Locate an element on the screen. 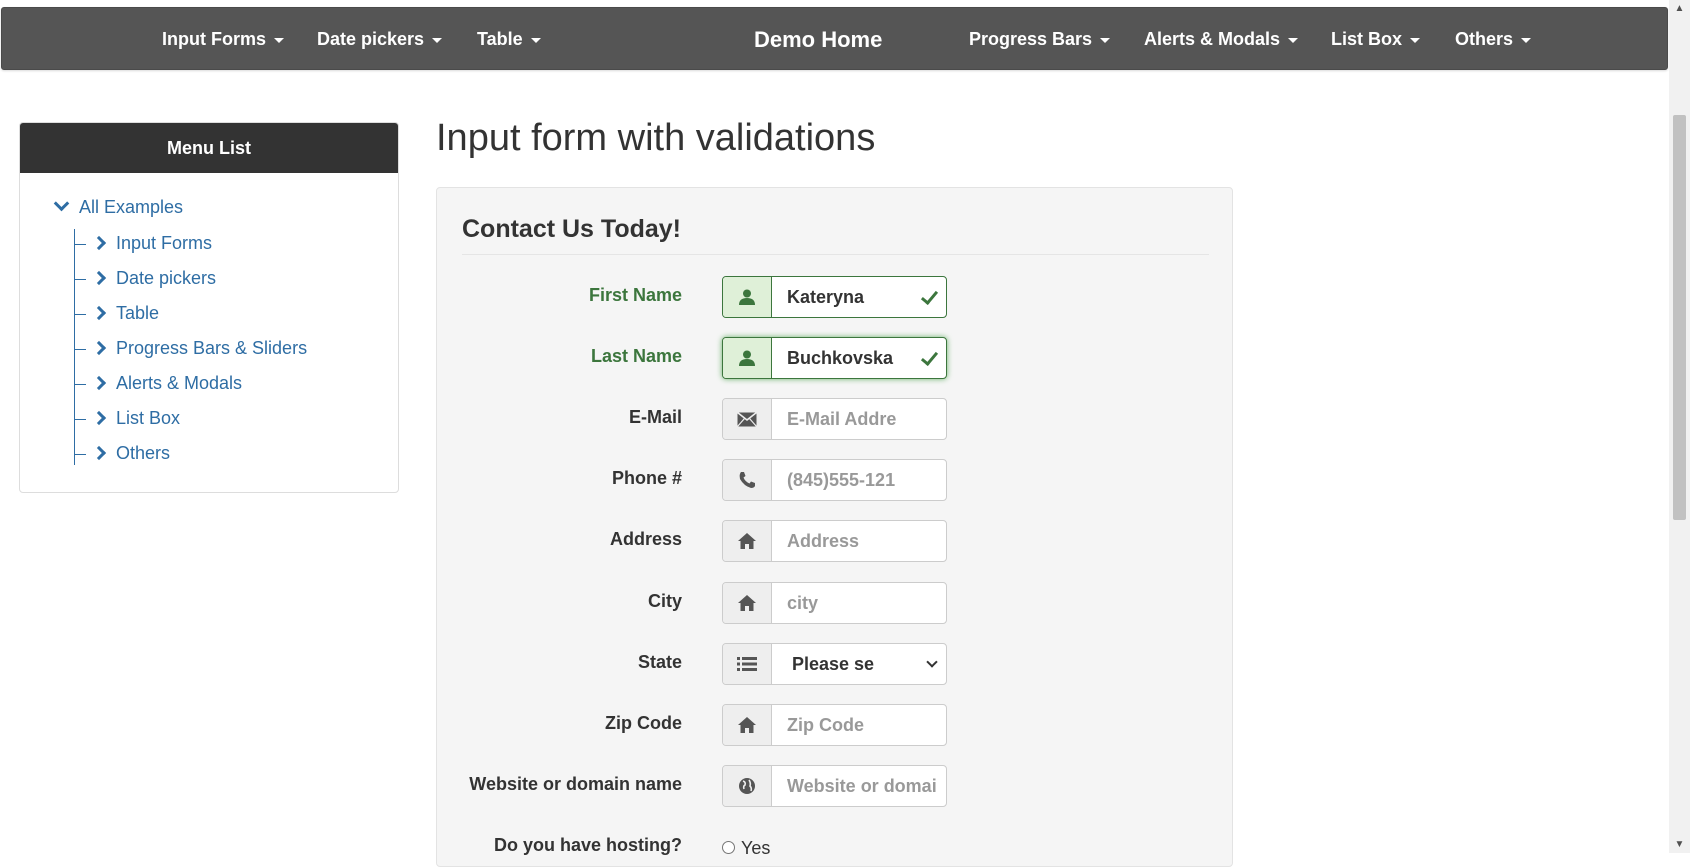  first-name-field: Kateryna is located at coordinates (834, 297).